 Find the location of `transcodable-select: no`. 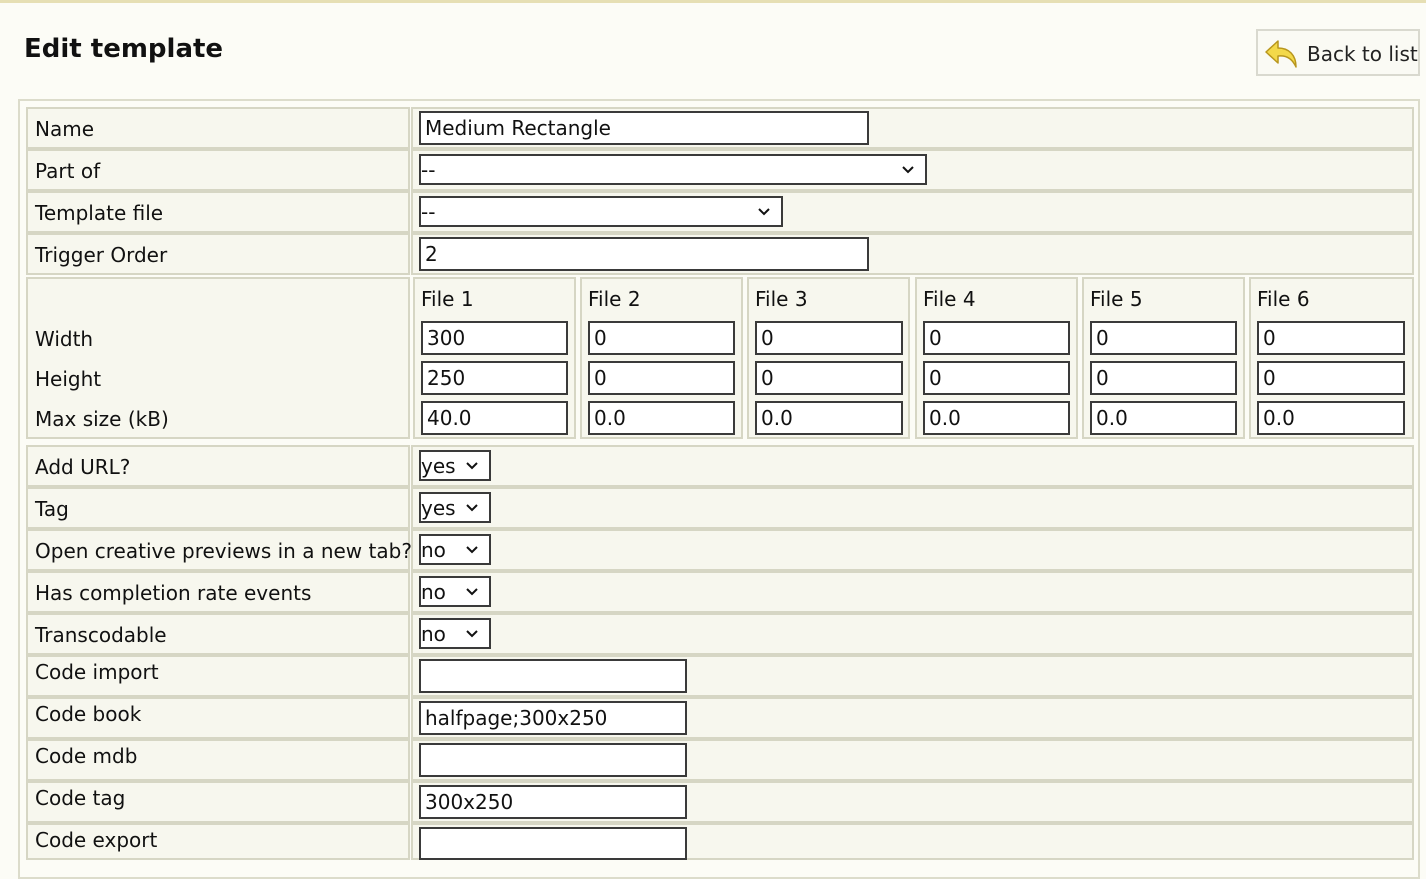

transcodable-select: no is located at coordinates (455, 633).